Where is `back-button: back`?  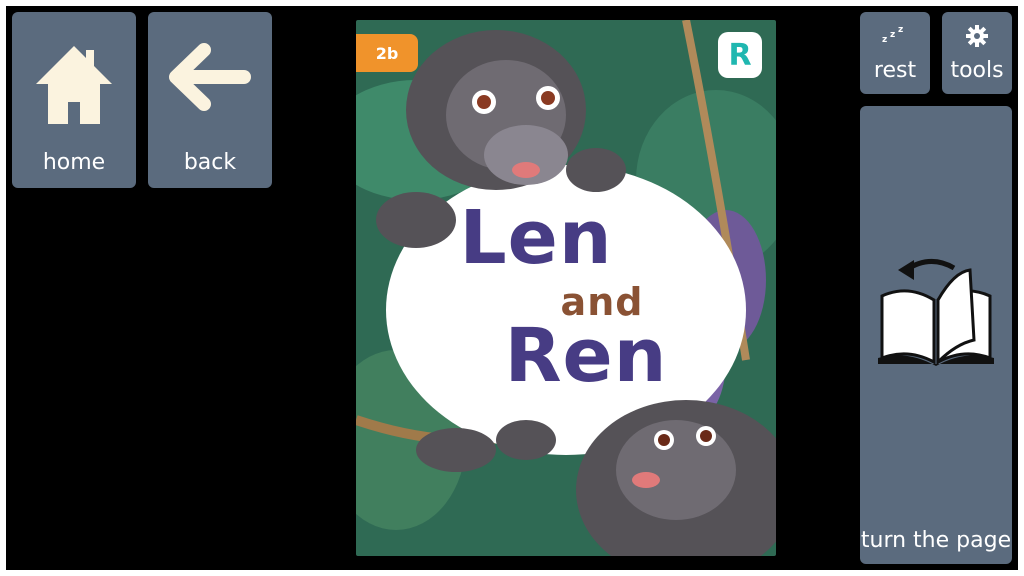 back-button: back is located at coordinates (210, 100).